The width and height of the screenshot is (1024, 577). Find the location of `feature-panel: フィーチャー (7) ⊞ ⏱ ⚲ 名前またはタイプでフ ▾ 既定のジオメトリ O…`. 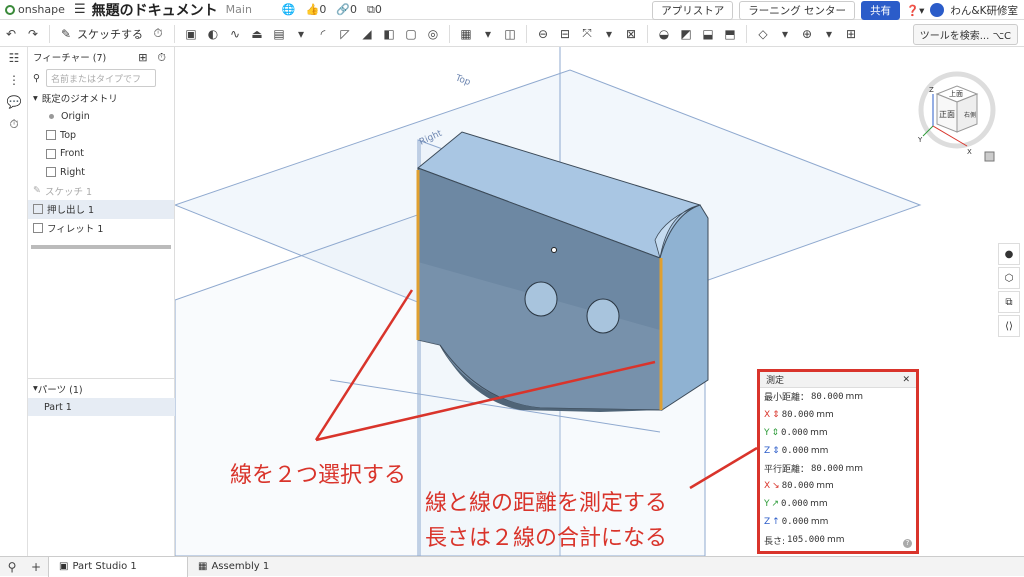

feature-panel: フィーチャー (7) ⊞ ⏱ ⚲ 名前またはタイプでフ ▾ 既定のジオメトリ O… is located at coordinates (101, 301).